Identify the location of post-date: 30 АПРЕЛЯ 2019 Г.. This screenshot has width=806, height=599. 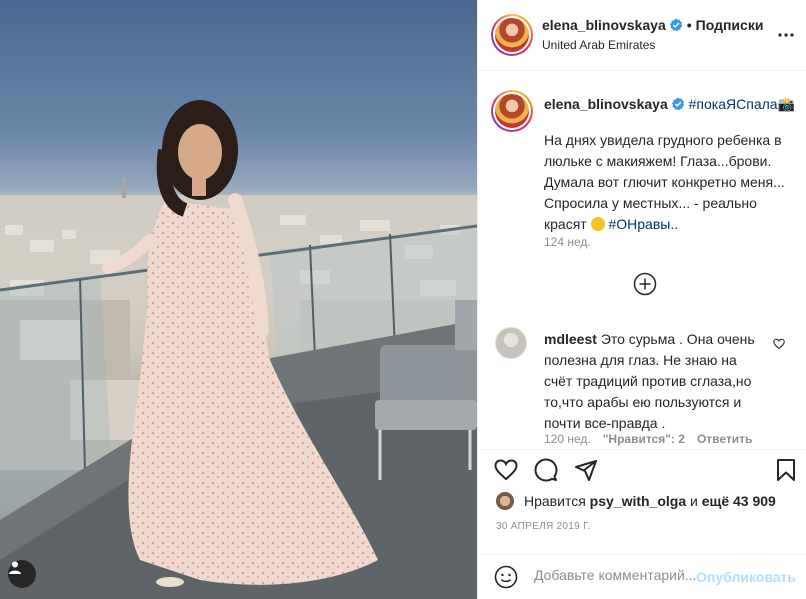
(543, 526).